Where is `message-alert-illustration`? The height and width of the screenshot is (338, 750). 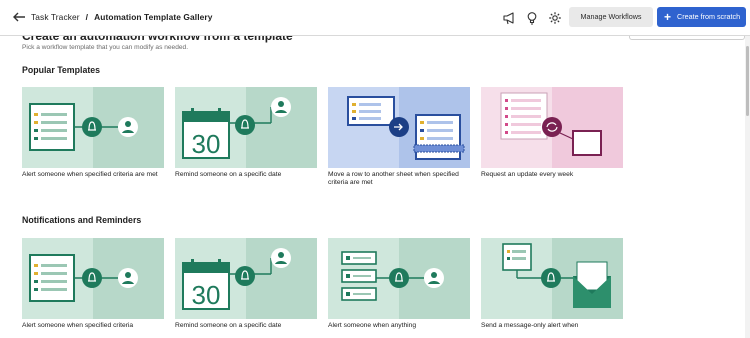 message-alert-illustration is located at coordinates (552, 278).